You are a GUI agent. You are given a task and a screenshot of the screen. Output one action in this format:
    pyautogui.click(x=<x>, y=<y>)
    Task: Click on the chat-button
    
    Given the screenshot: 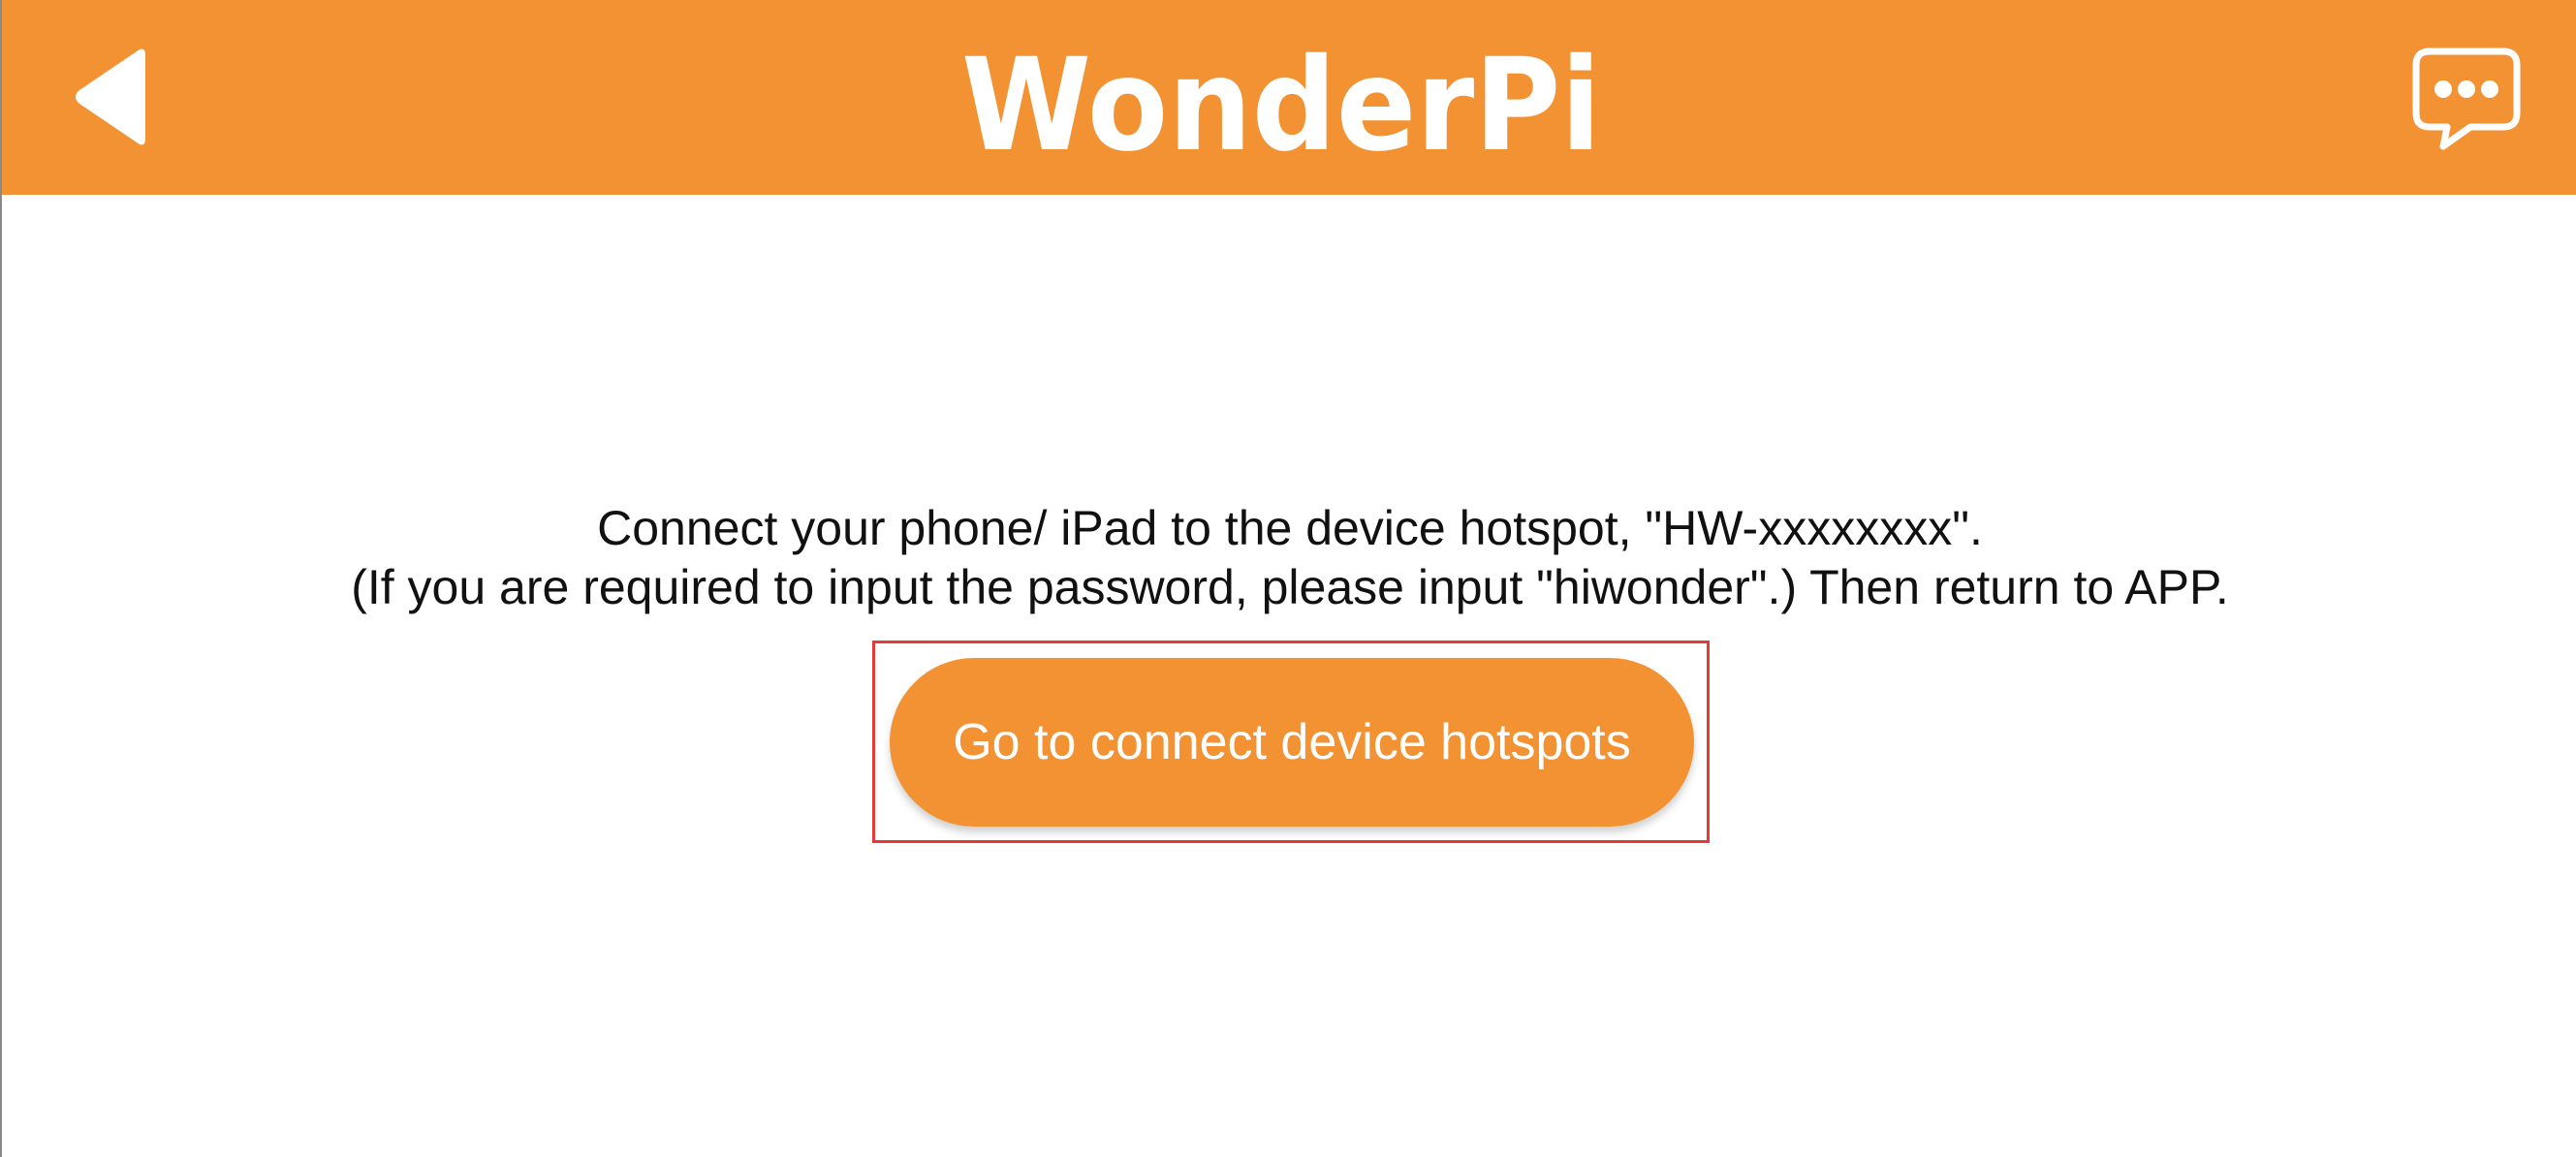 What is the action you would take?
    pyautogui.click(x=2466, y=99)
    